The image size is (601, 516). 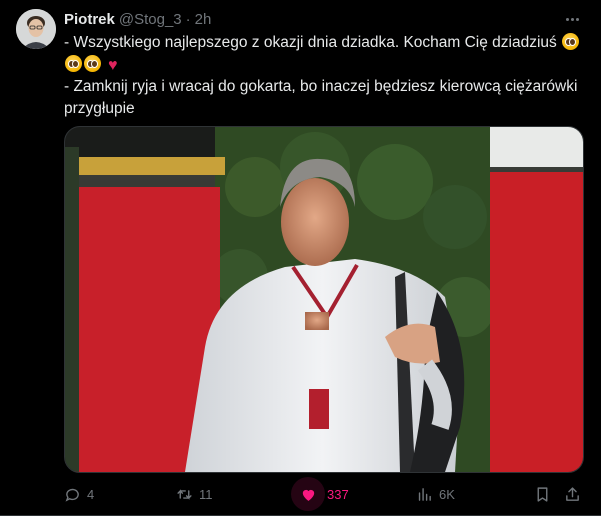 I want to click on like-button: 337, so click(x=320, y=494).